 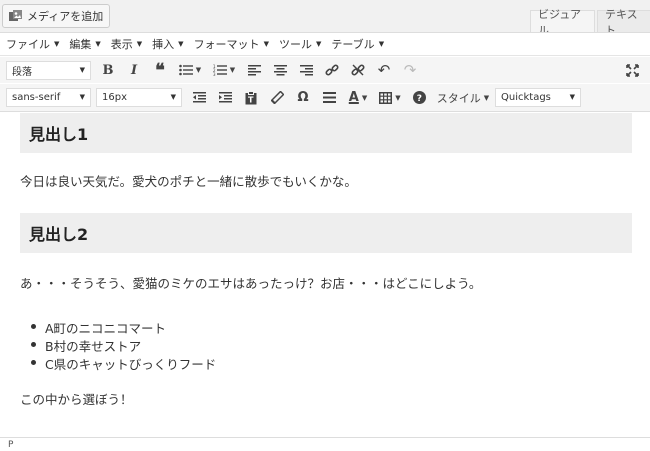 I want to click on menu-view: 表示 ▼, so click(x=126, y=44).